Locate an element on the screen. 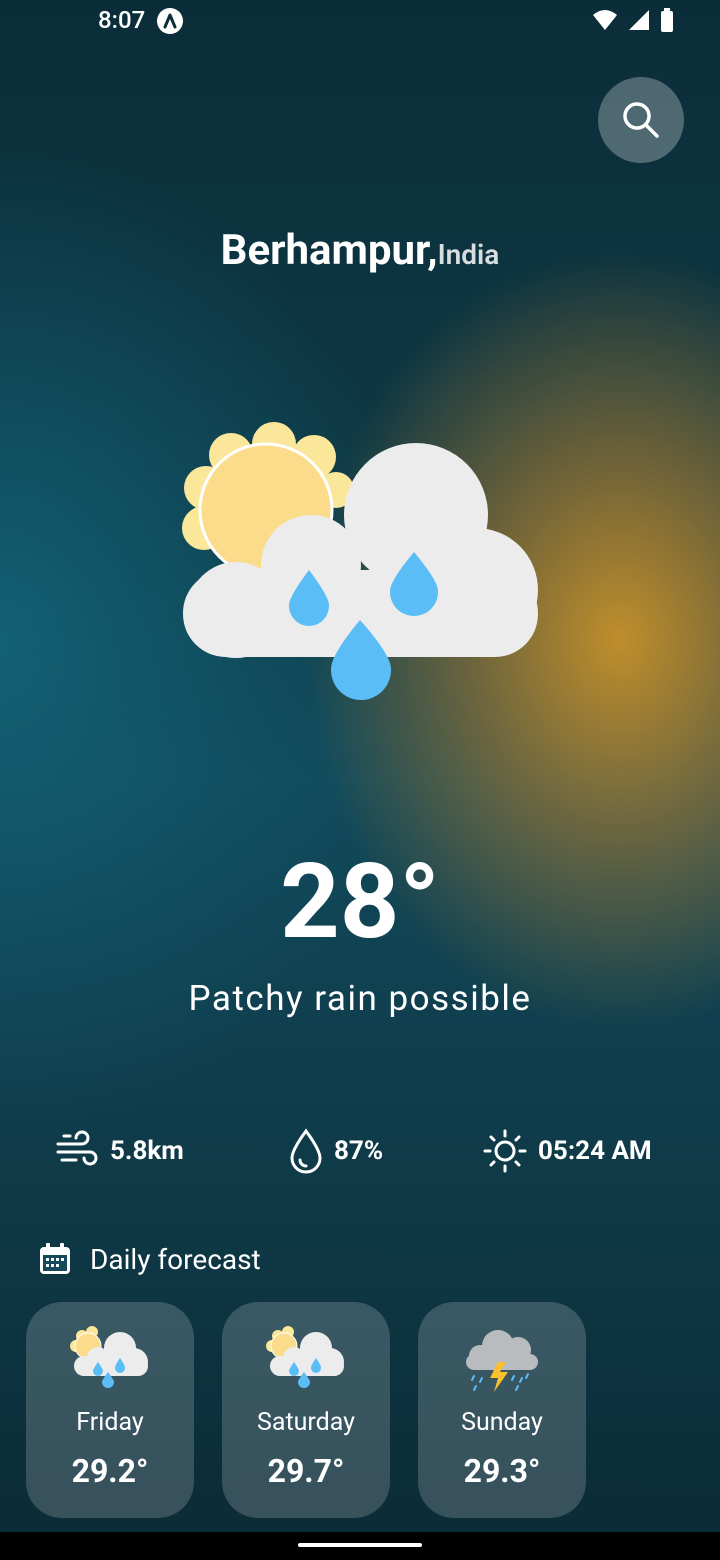 The width and height of the screenshot is (720, 1560). search-icon is located at coordinates (641, 120).